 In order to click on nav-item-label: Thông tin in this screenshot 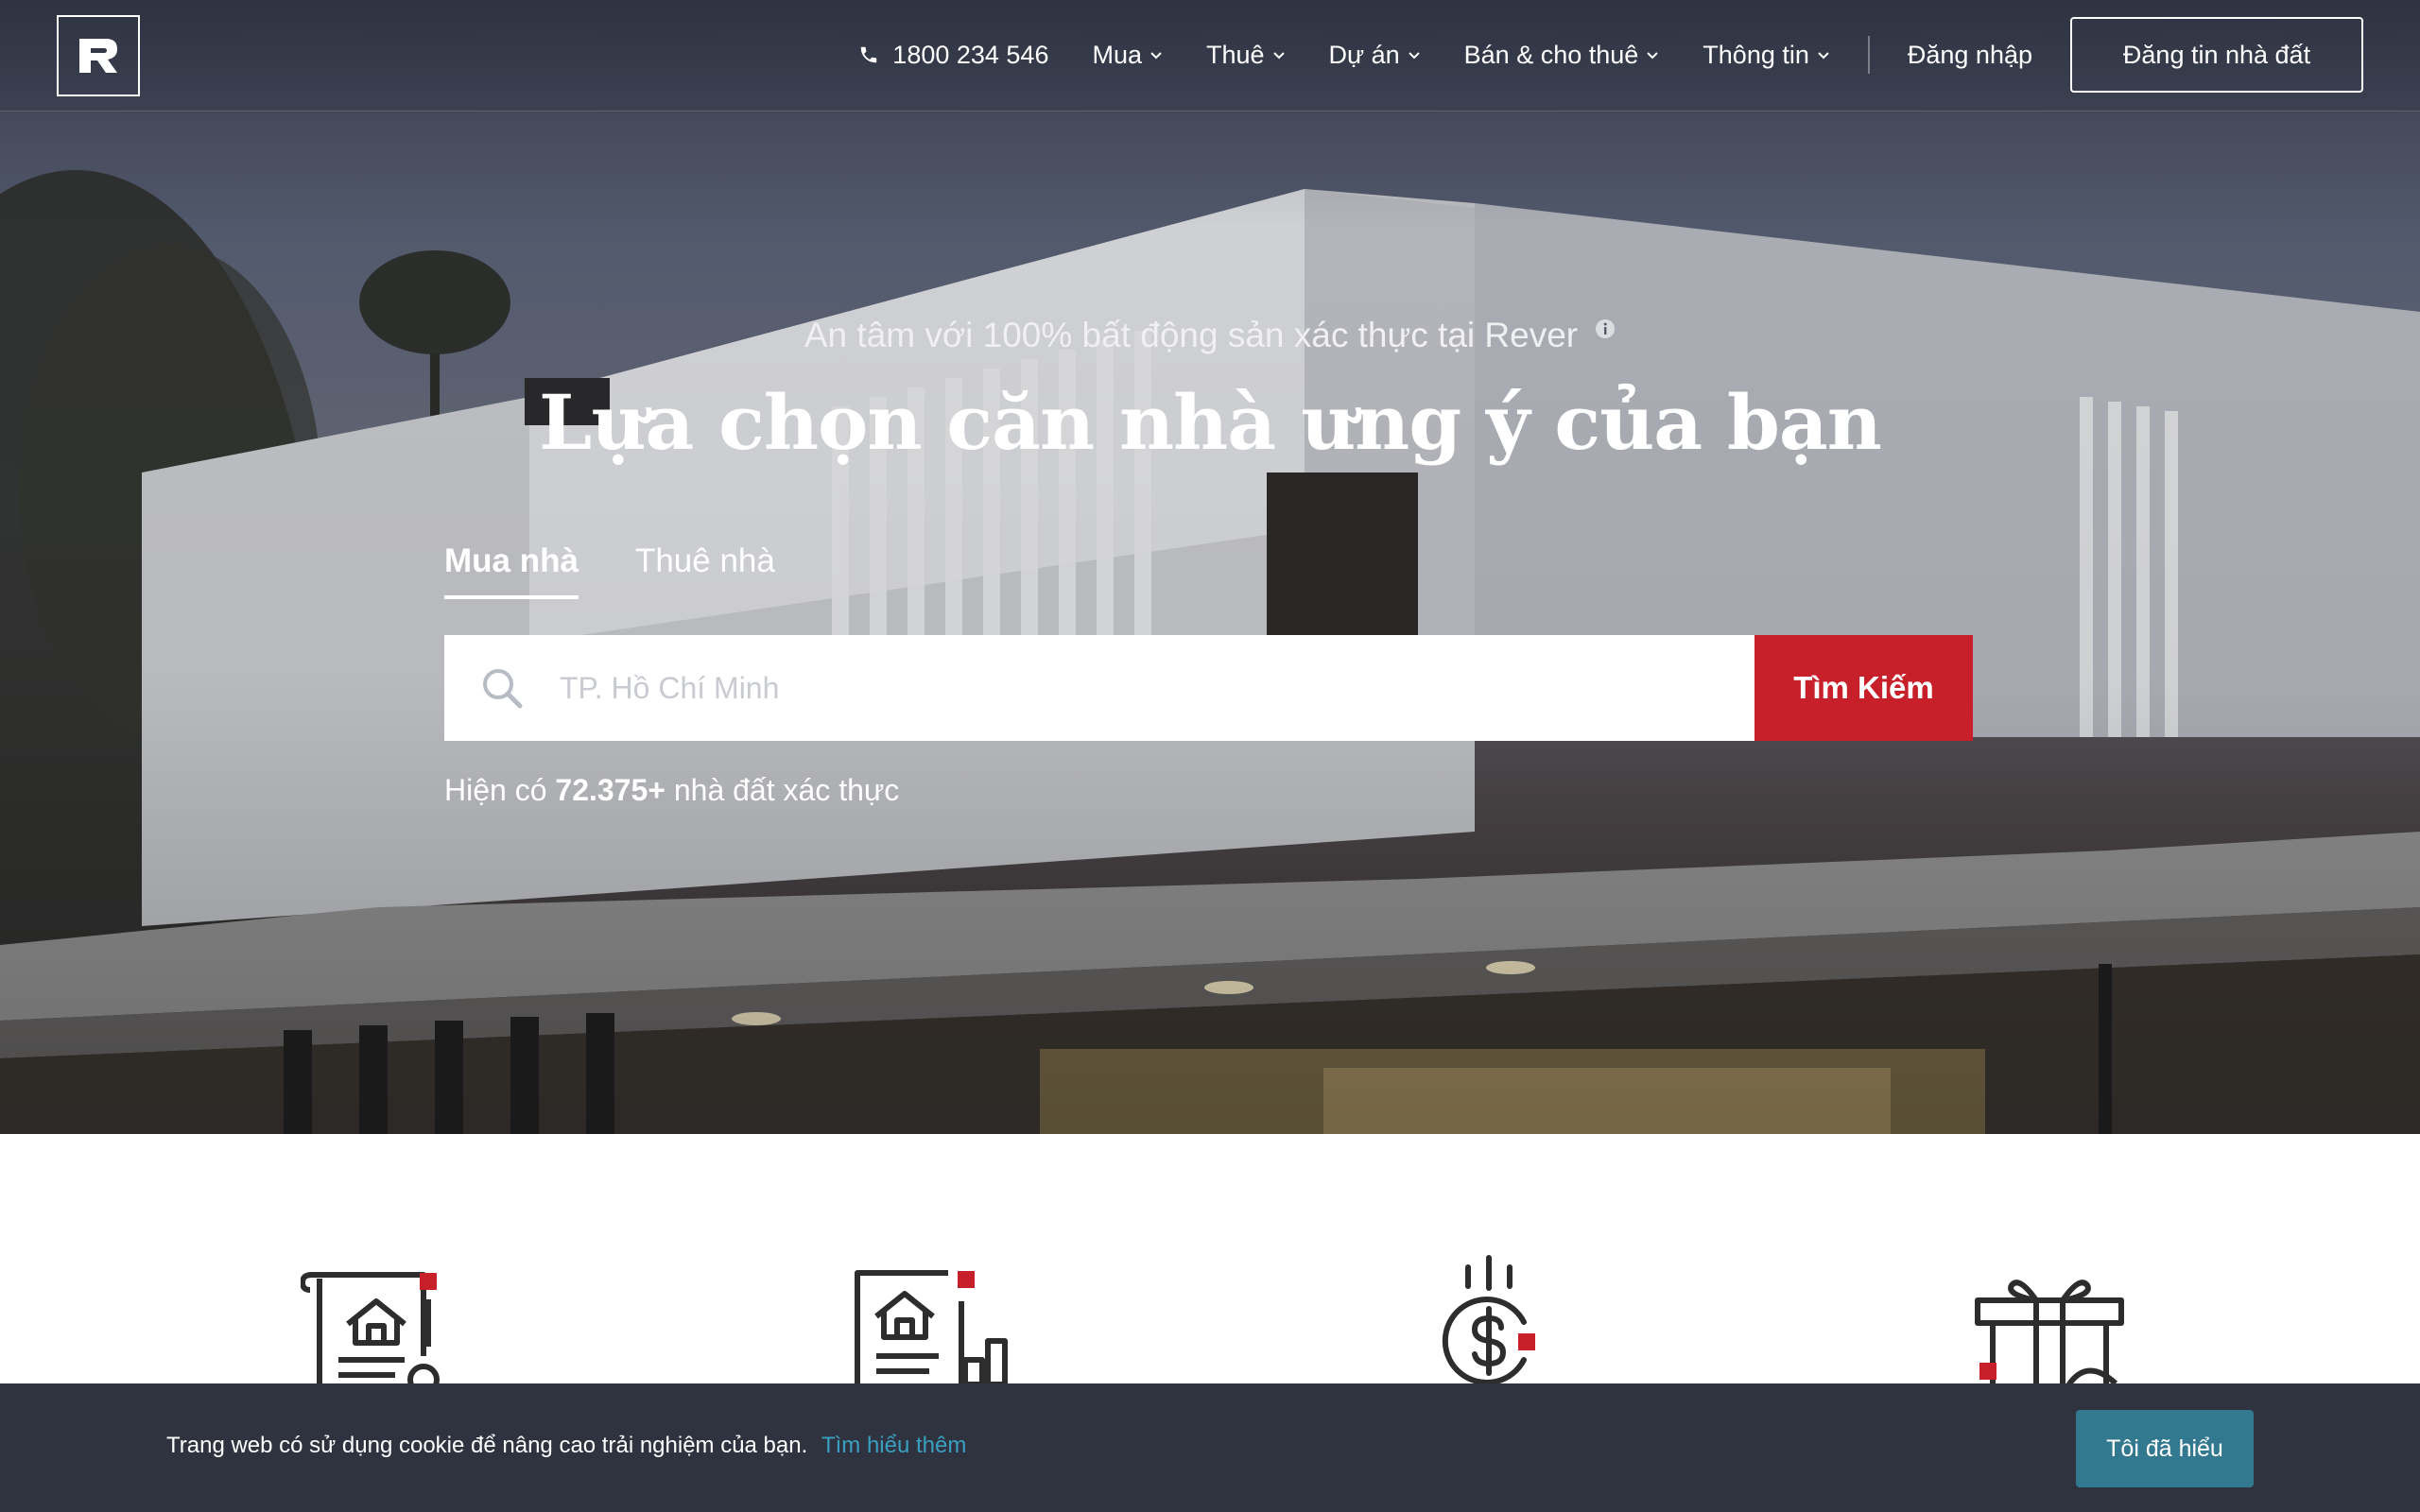, I will do `click(1756, 54)`.